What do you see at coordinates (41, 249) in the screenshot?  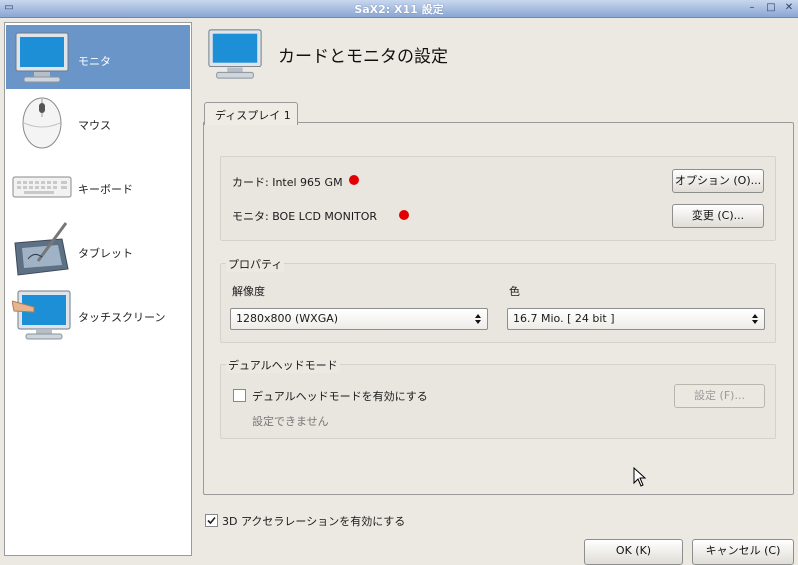 I see `tablet-icon` at bounding box center [41, 249].